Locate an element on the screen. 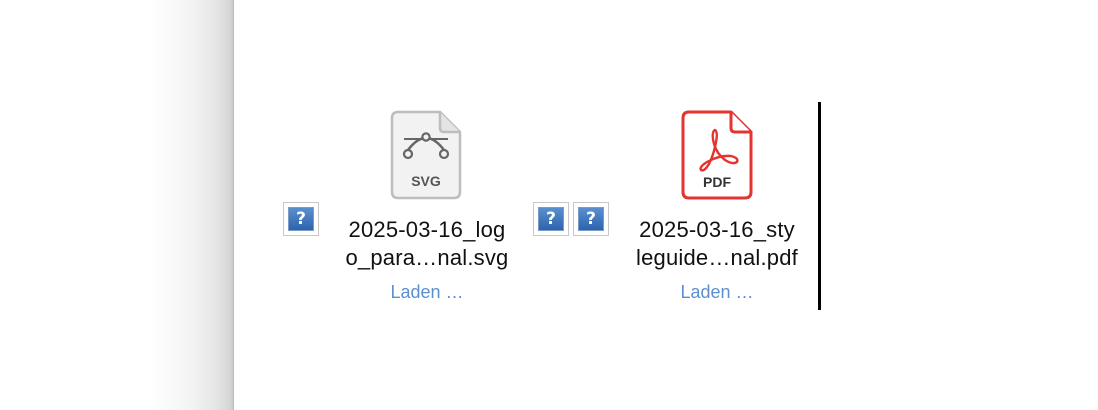 The width and height of the screenshot is (1098, 410). attachment-name-line2: o_para…nal.svg is located at coordinates (427, 257).